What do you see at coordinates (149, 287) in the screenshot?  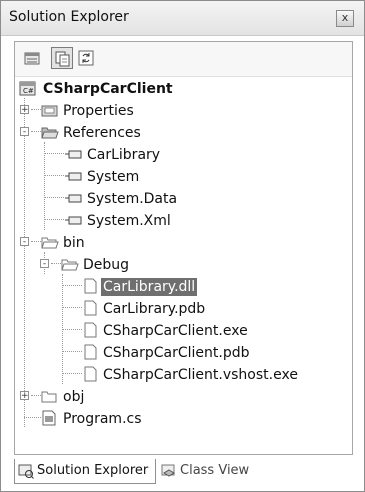 I see `tree-label: CarLibrary.dll` at bounding box center [149, 287].